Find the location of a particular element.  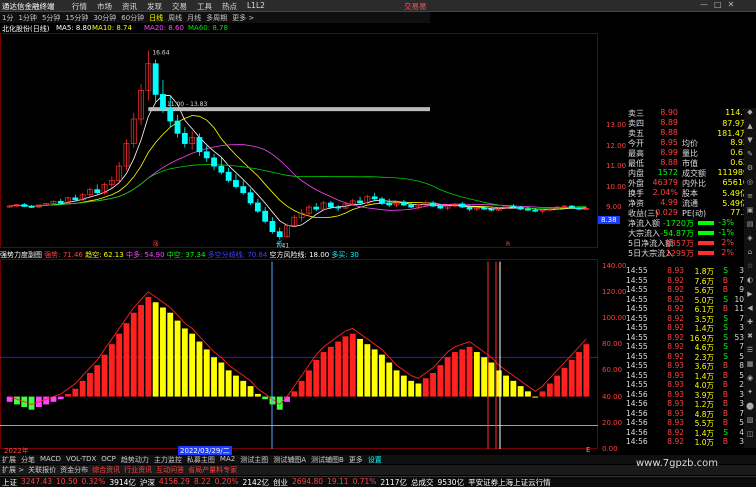

indicator-tab-13: 设置 is located at coordinates (375, 459).